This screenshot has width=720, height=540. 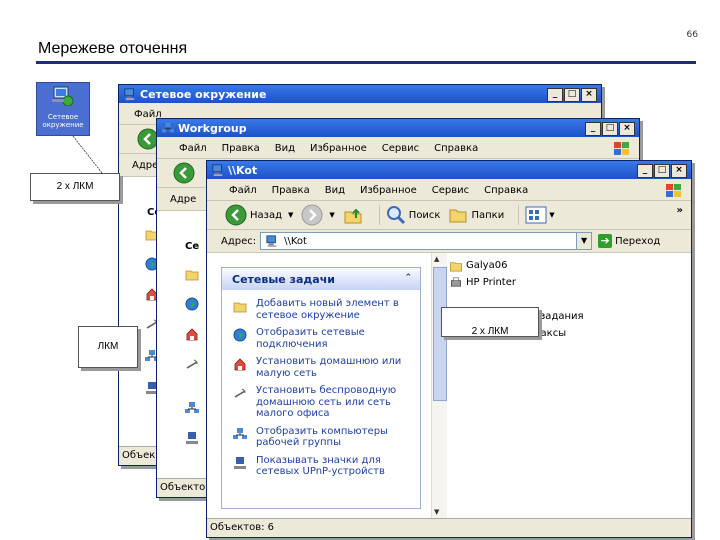 I want to click on search-button: Поиск, so click(x=413, y=215).